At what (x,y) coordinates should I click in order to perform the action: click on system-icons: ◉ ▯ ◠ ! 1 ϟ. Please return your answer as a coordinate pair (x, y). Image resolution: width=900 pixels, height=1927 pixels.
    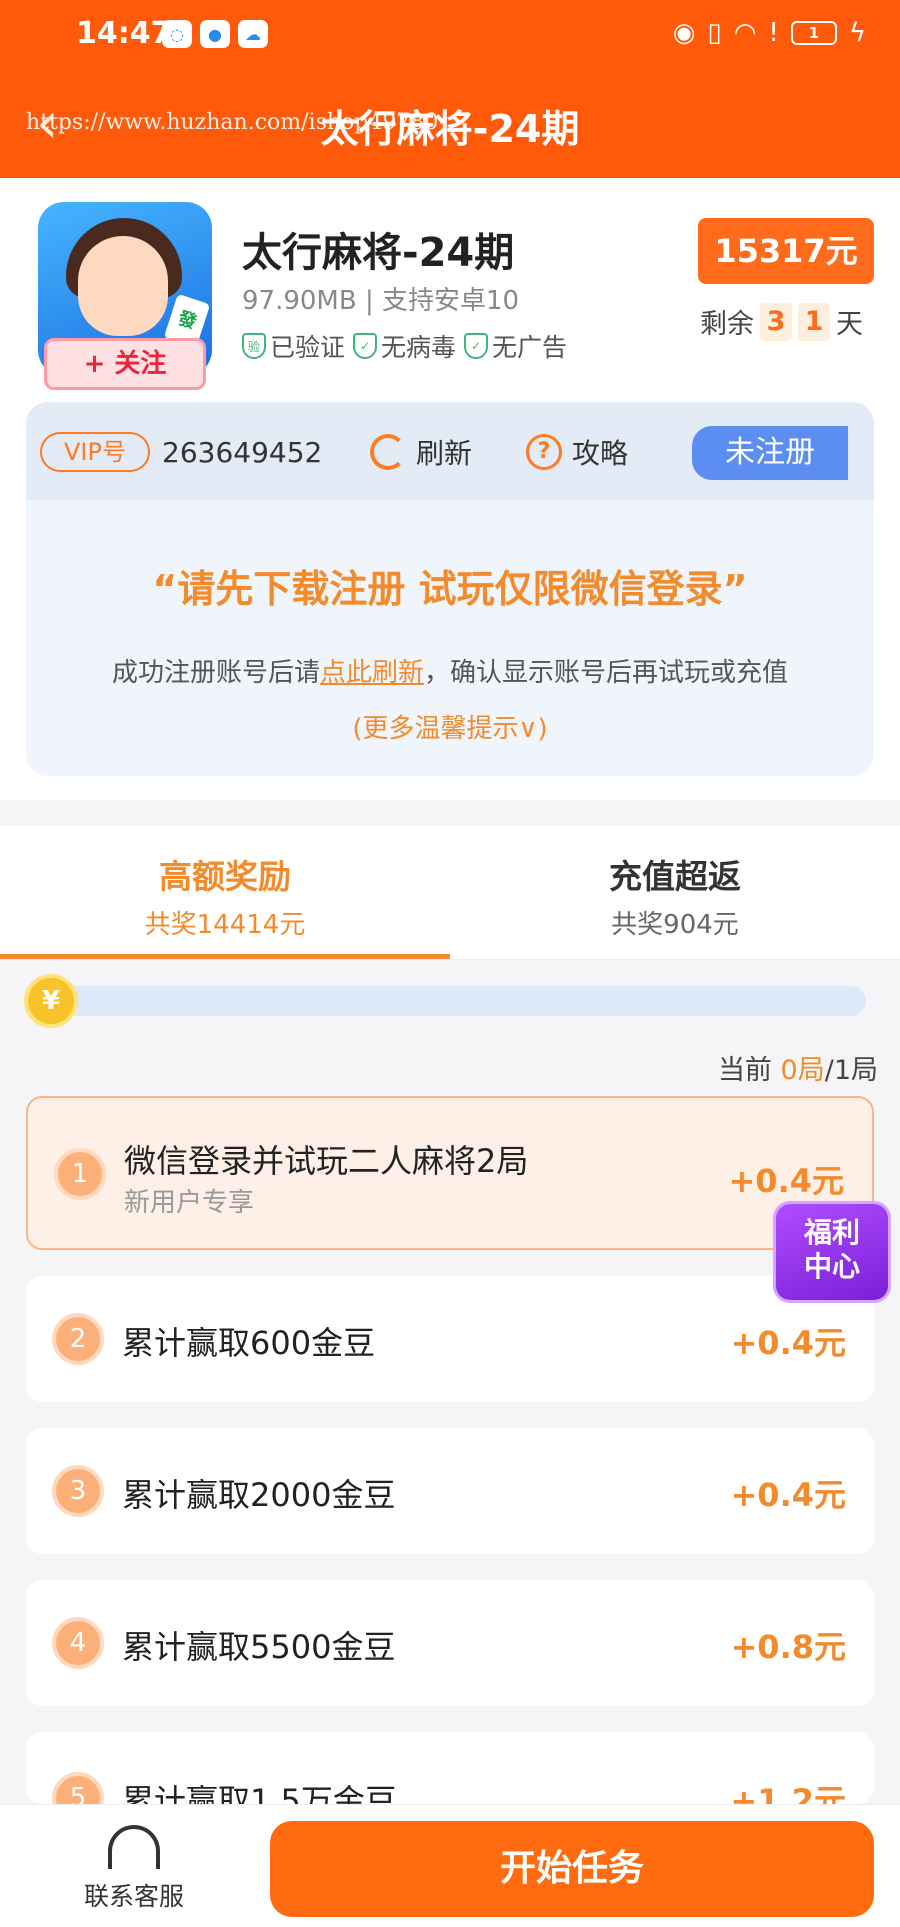
    Looking at the image, I should click on (769, 33).